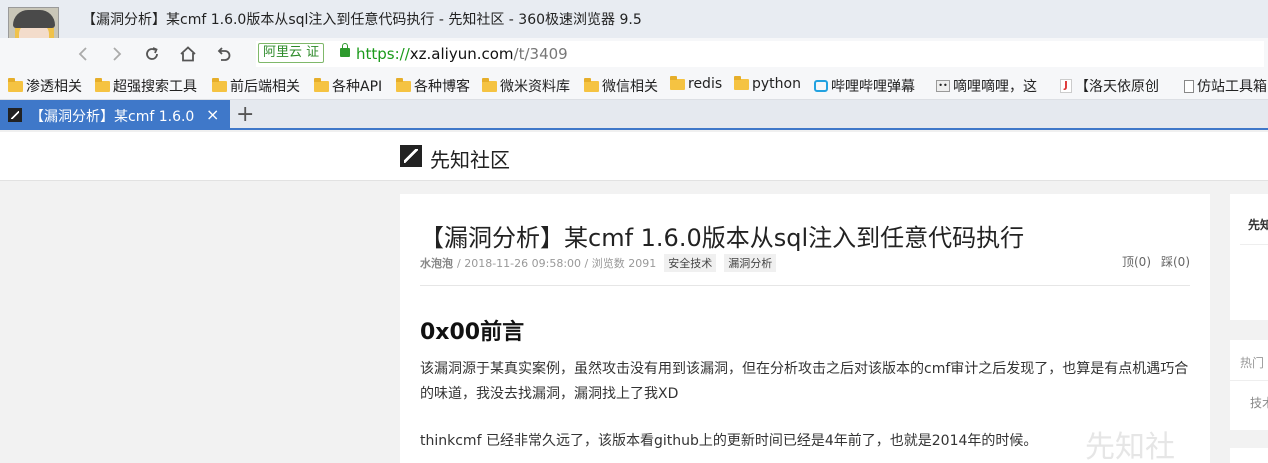  I want to click on forward-button, so click(116, 54).